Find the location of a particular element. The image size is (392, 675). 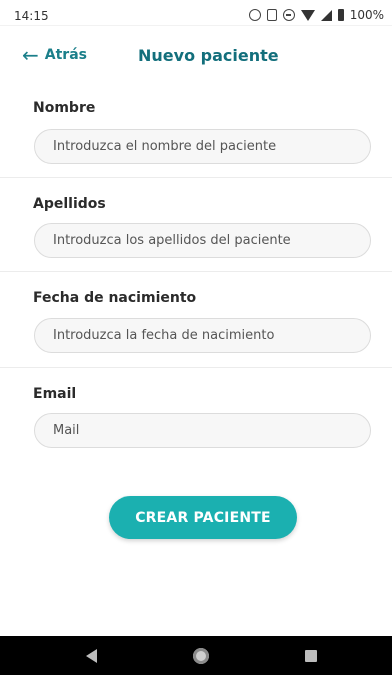

name-section: Nombre is located at coordinates (196, 132).